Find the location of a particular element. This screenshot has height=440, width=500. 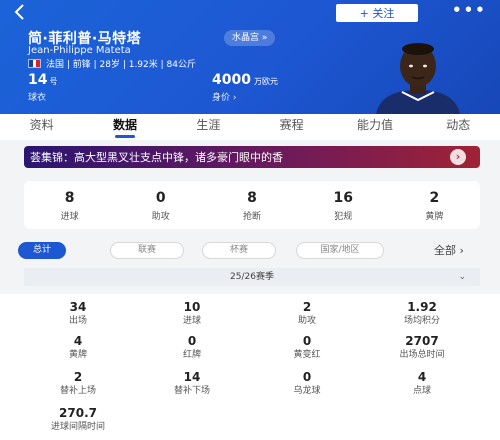

france-flag-icon is located at coordinates (34, 63).